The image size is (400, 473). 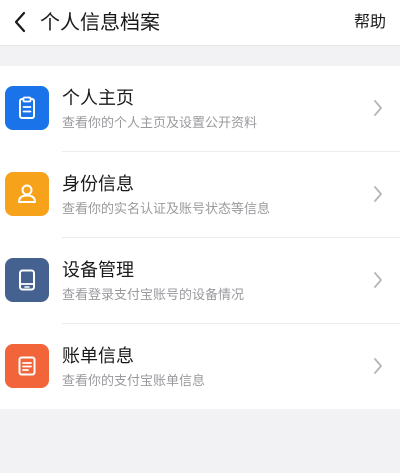 I want to click on chevron-left-icon, so click(x=20, y=22).